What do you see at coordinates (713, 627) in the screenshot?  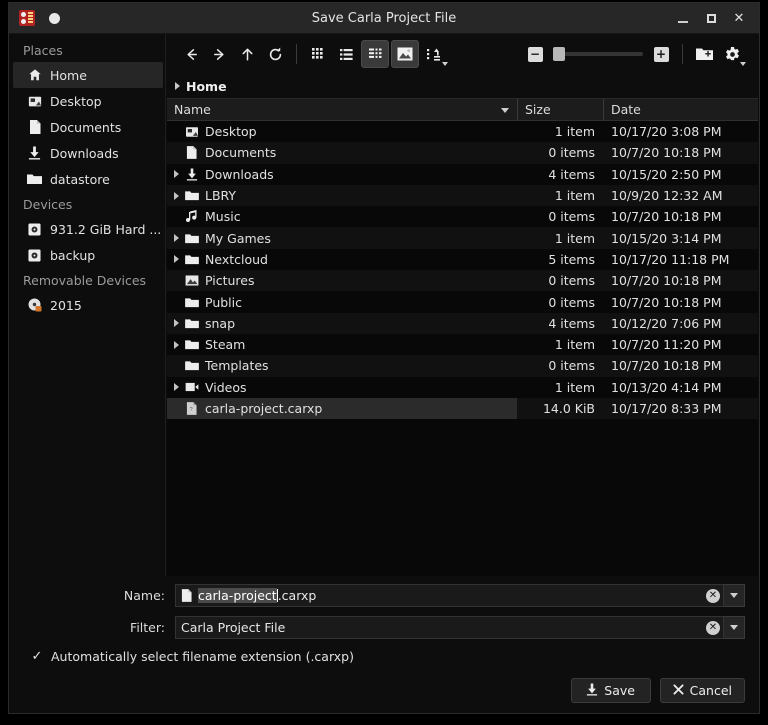 I see `clear-filter-button: ✕` at bounding box center [713, 627].